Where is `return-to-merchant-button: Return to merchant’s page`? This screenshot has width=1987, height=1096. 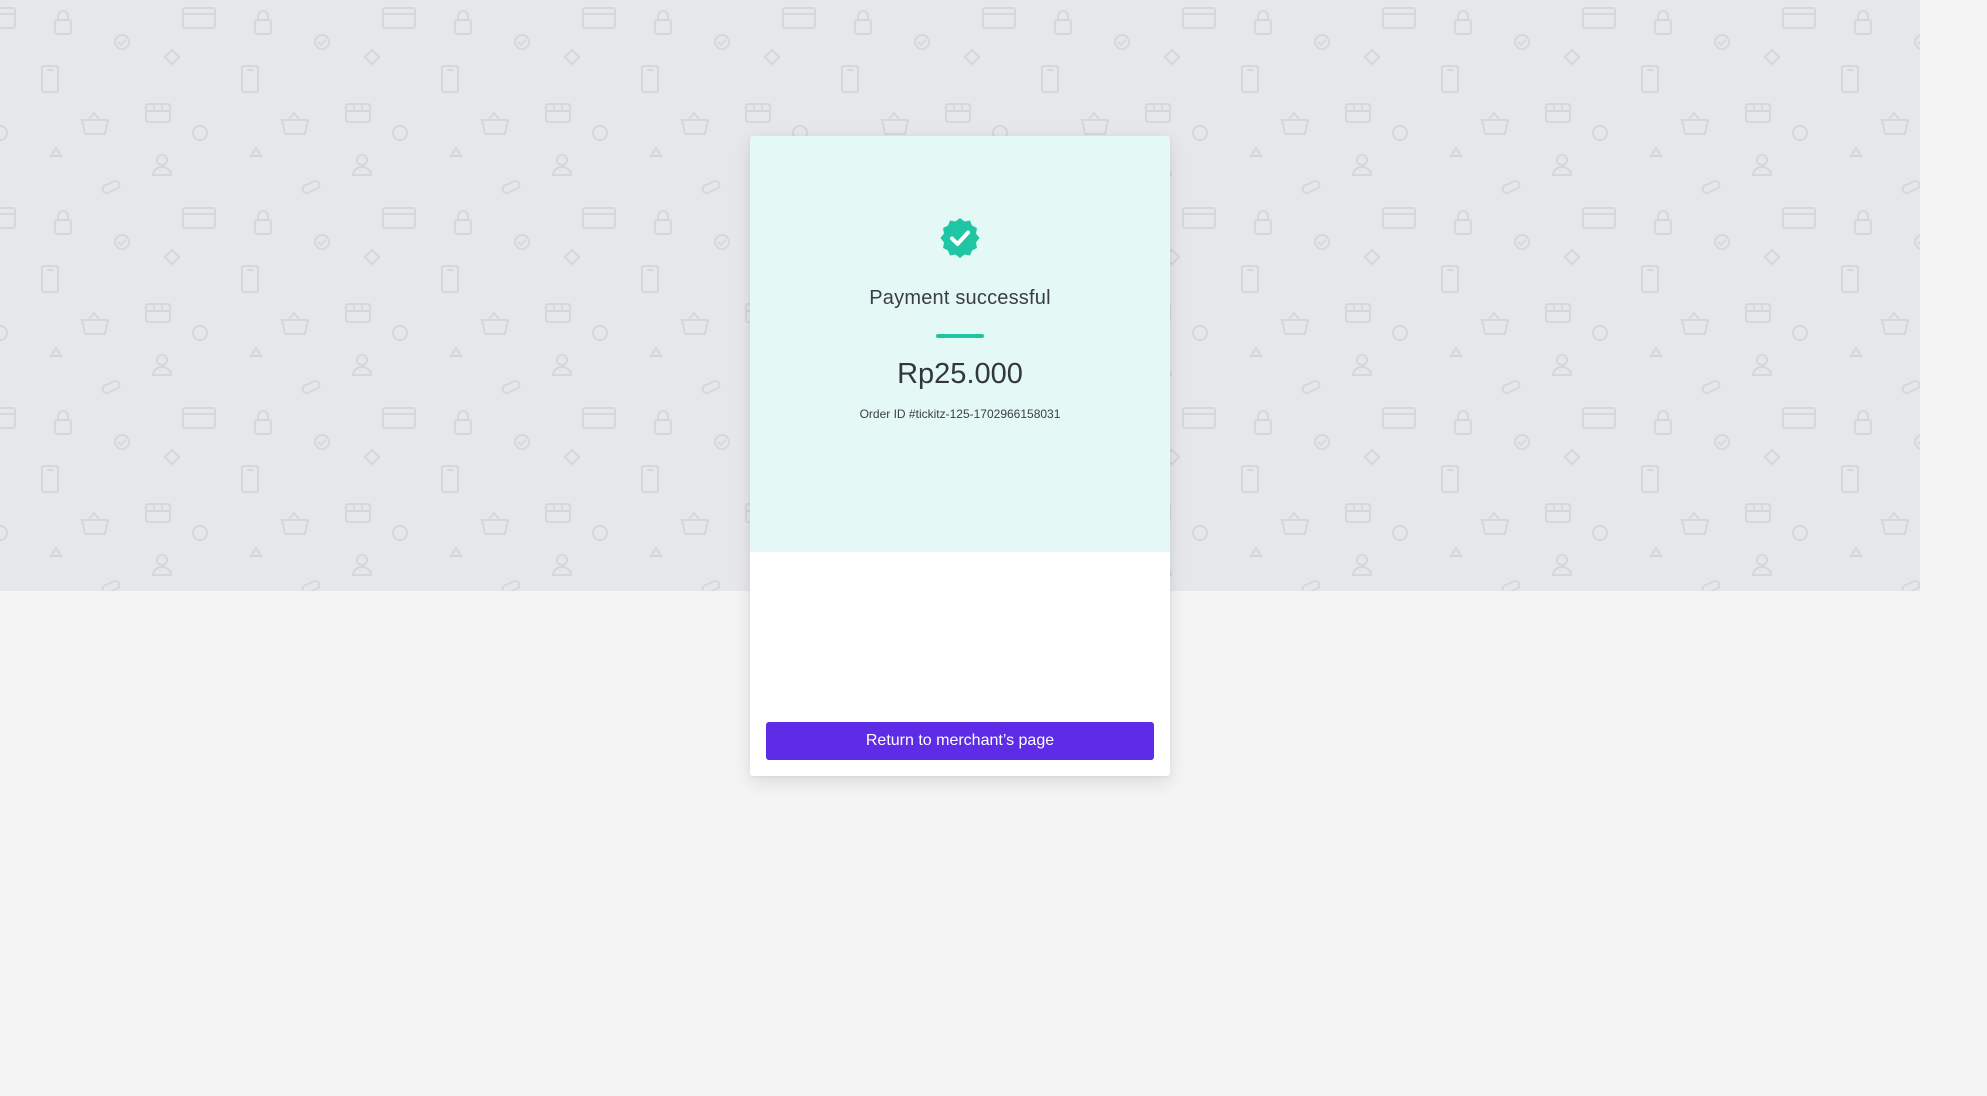
return-to-merchant-button: Return to merchant’s page is located at coordinates (960, 741).